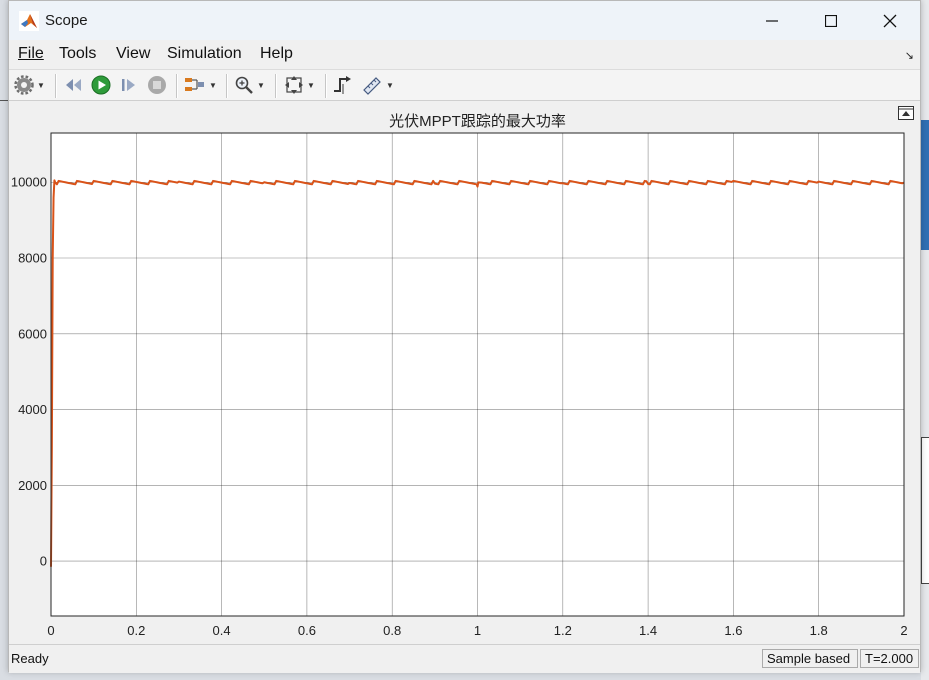 This screenshot has height=680, width=929. Describe the element at coordinates (925, 185) in the screenshot. I see `background-window-accent` at that location.